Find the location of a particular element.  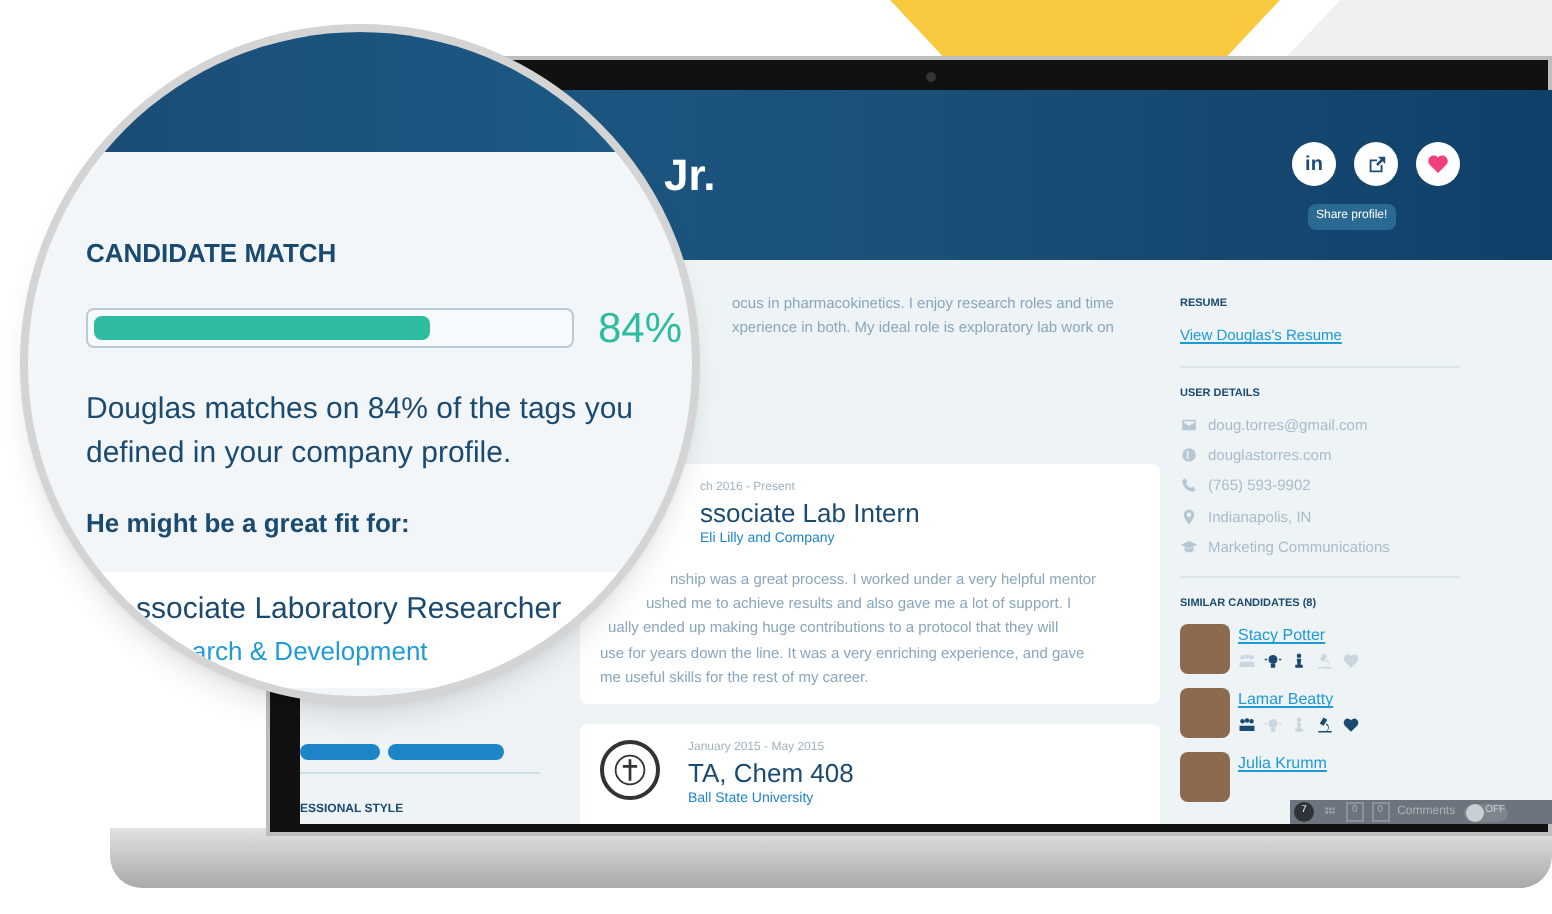

share-button is located at coordinates (1376, 164).